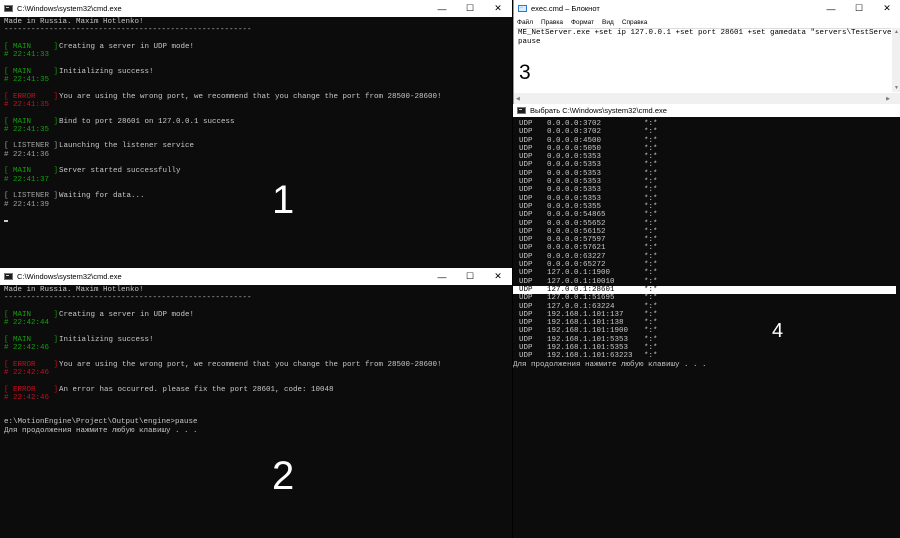 This screenshot has height=538, width=900. What do you see at coordinates (574, 148) in the screenshot?
I see `address-cell: 0.0.0.0:5050` at bounding box center [574, 148].